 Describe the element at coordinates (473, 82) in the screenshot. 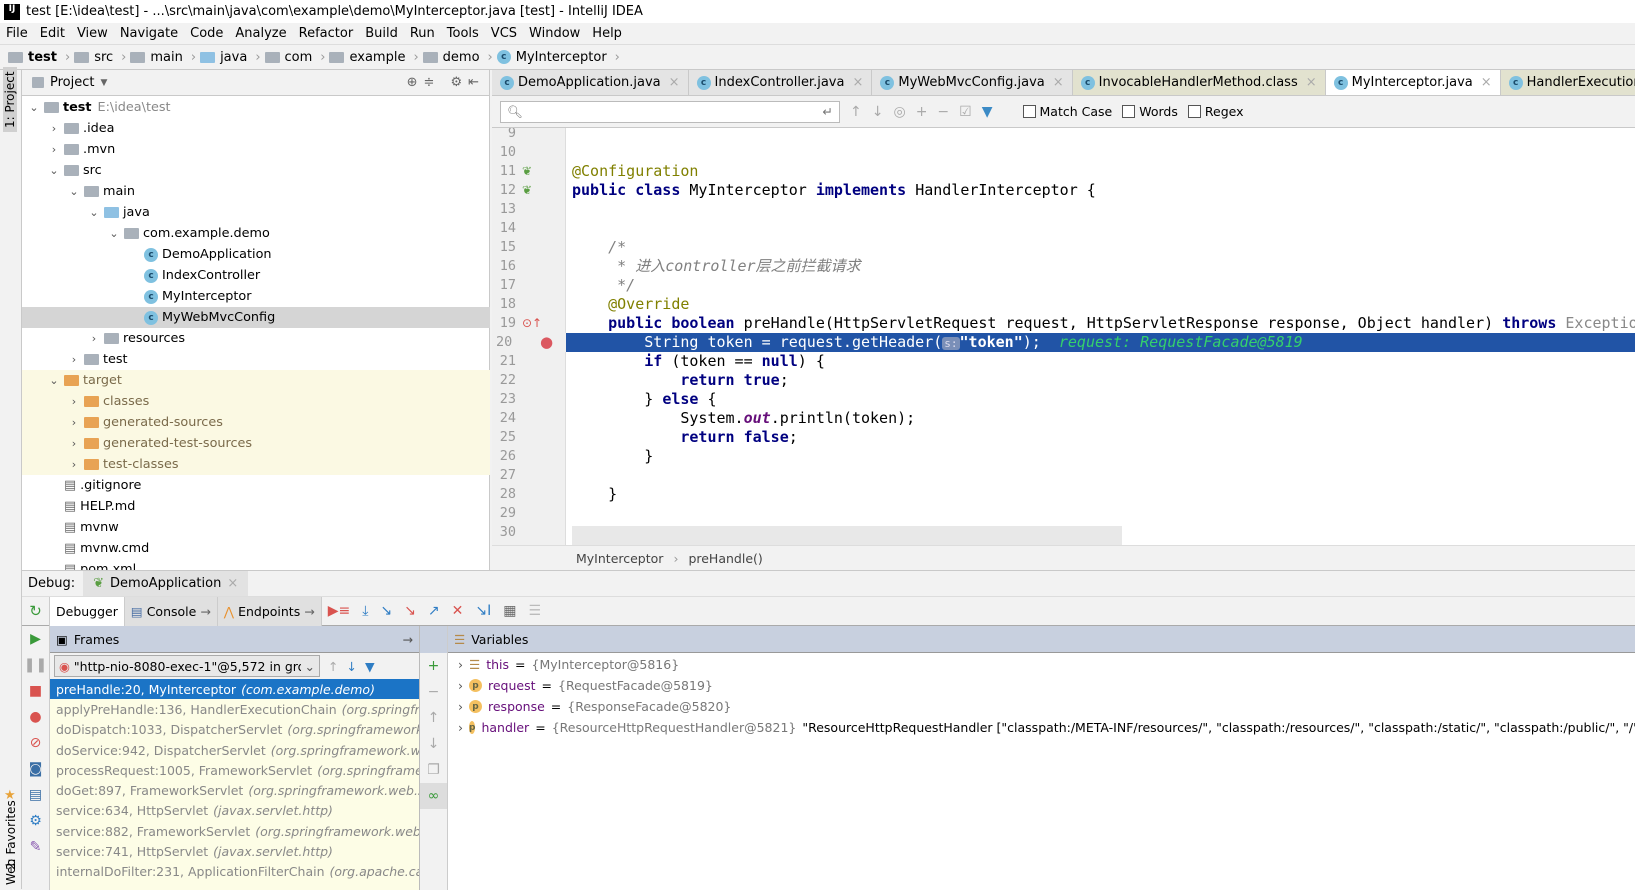

I see `hide-panel-icon: ⇤` at that location.